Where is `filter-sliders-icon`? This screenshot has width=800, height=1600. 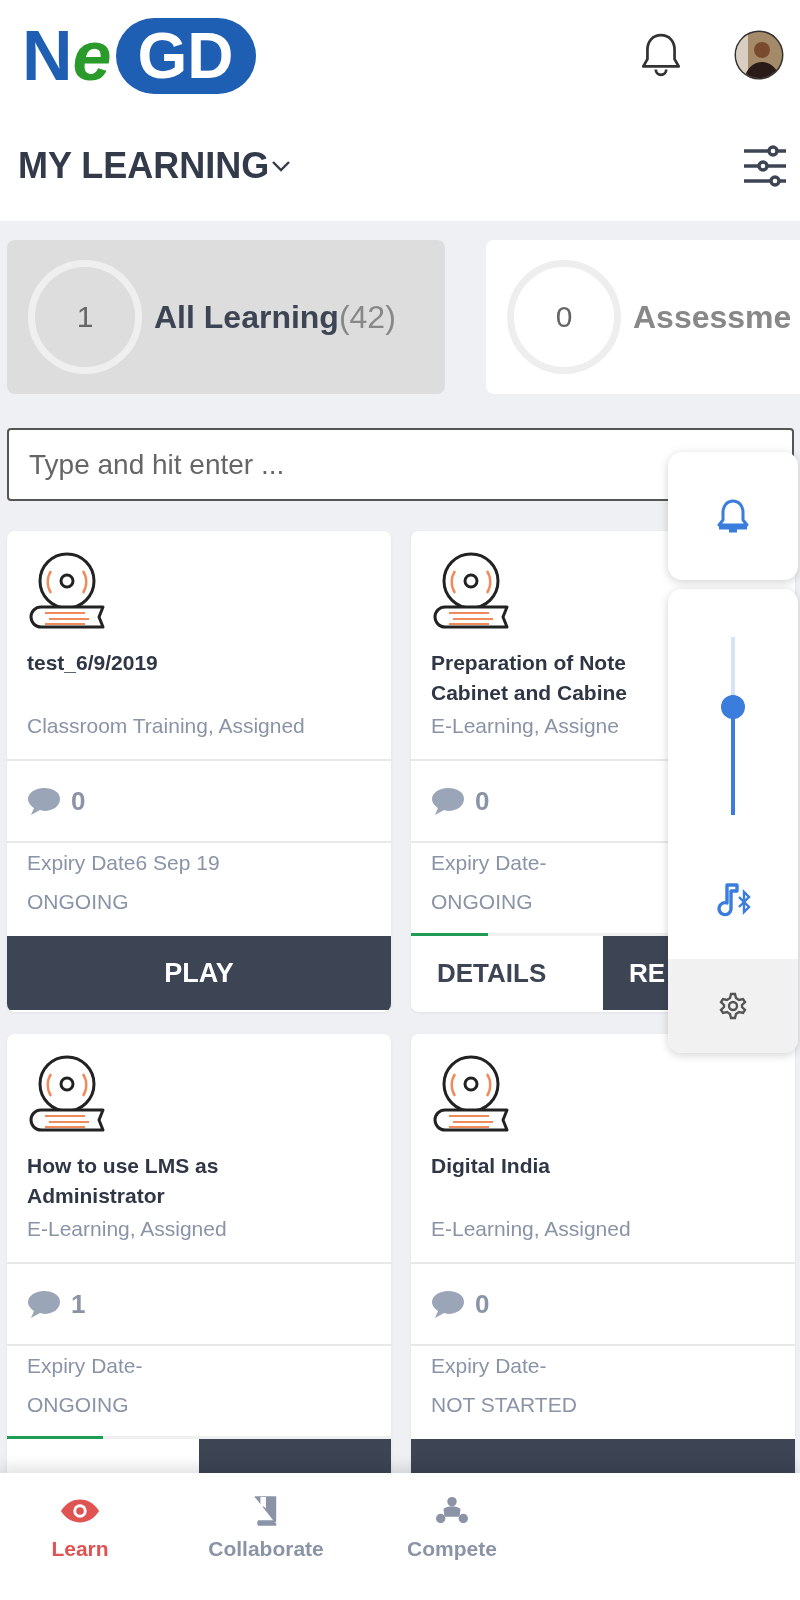
filter-sliders-icon is located at coordinates (765, 165).